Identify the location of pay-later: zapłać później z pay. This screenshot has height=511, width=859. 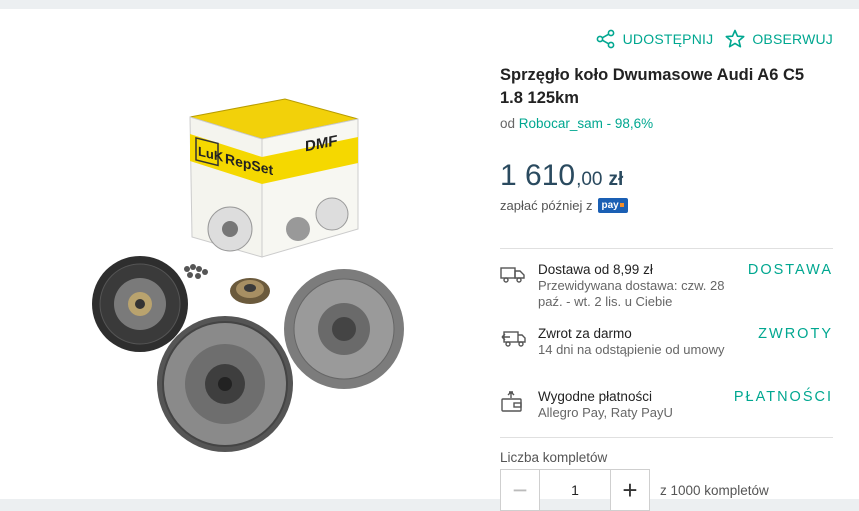
(564, 205).